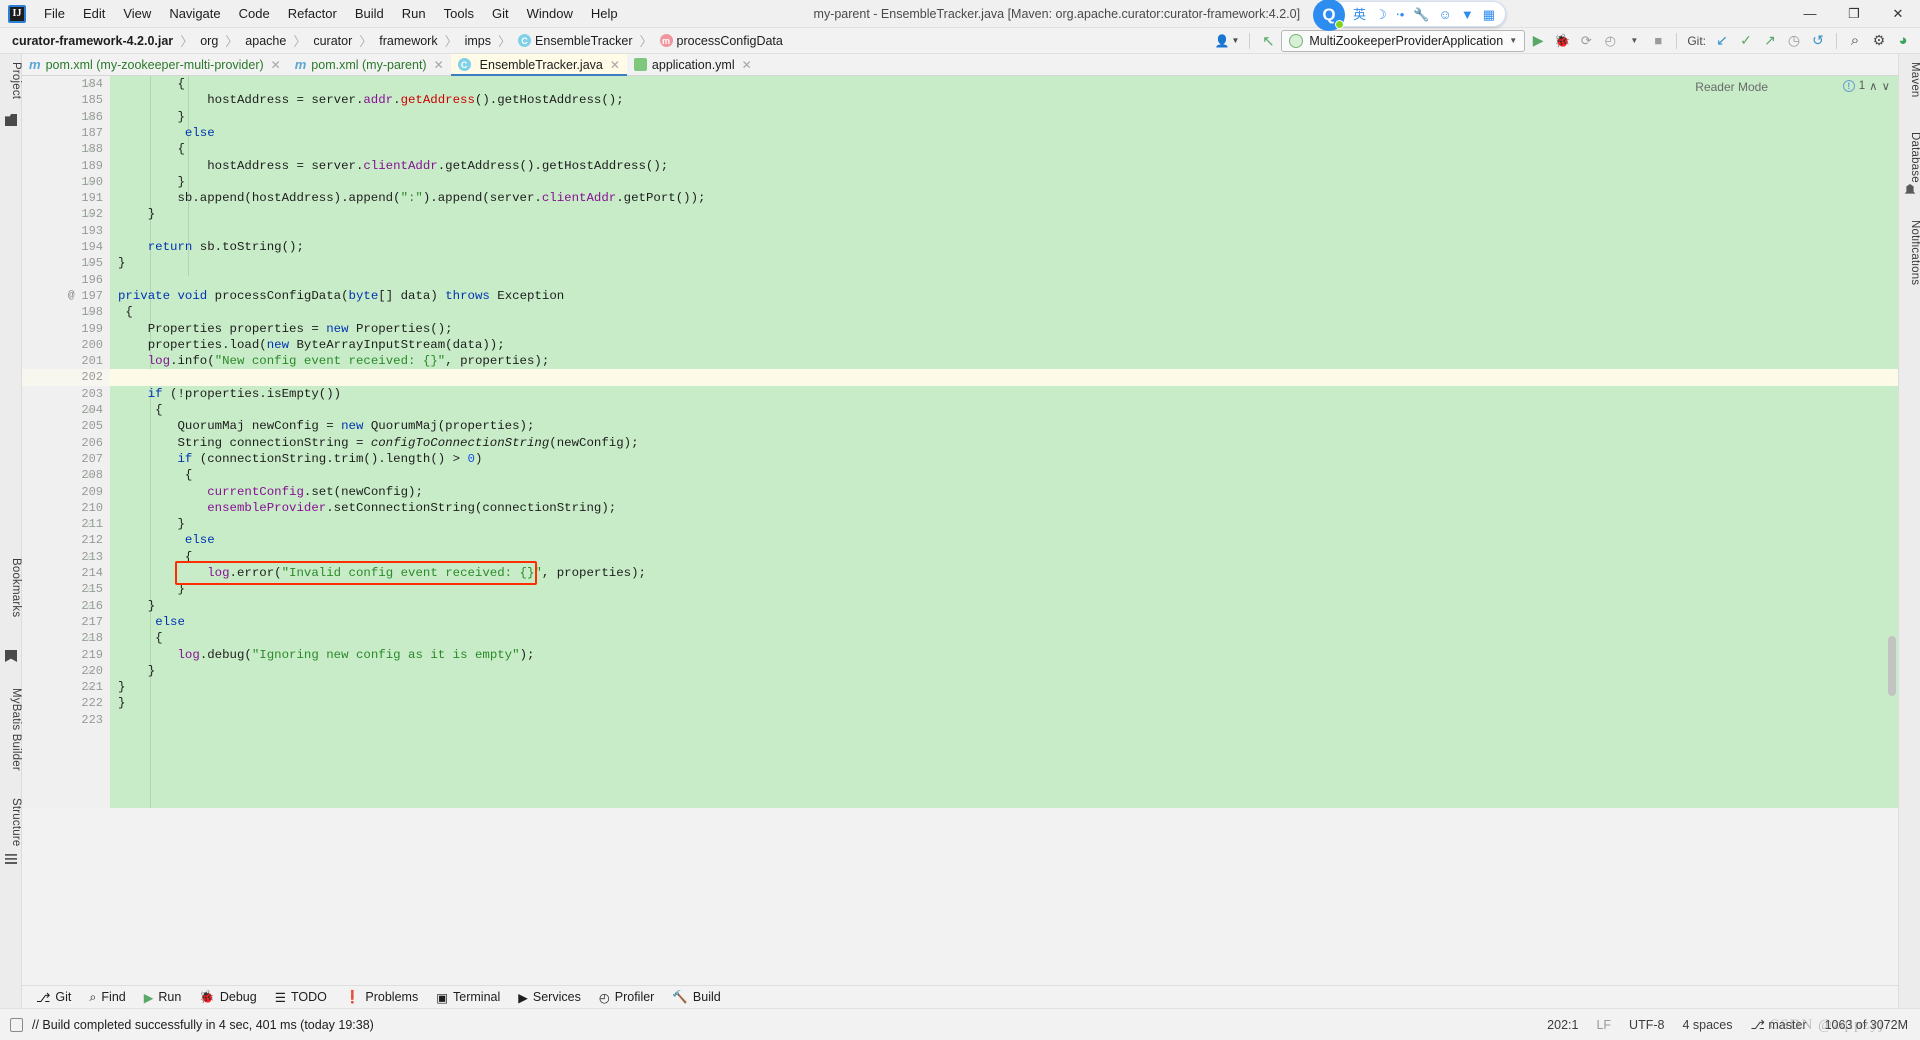 The image size is (1920, 1040). What do you see at coordinates (66, 459) in the screenshot?
I see `gutter-row: 207` at bounding box center [66, 459].